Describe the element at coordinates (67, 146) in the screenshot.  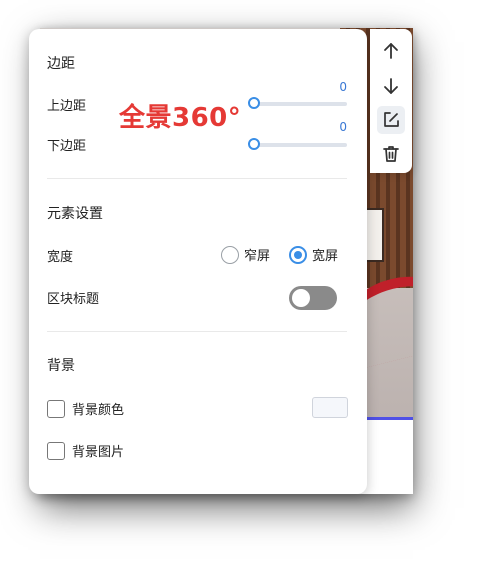
I see `bottom-margin-label: 下边距` at that location.